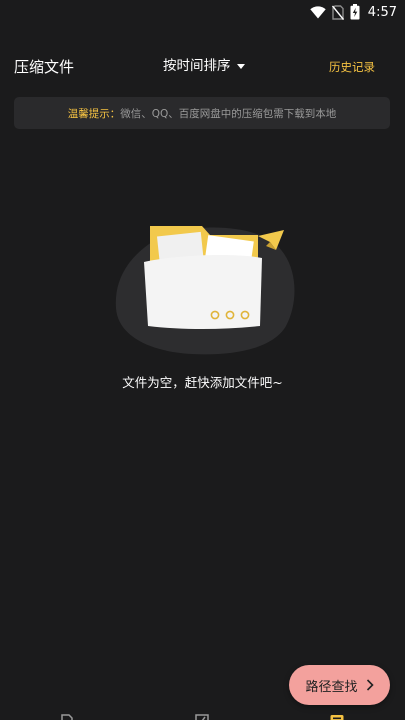 This screenshot has height=720, width=405. Describe the element at coordinates (202, 382) in the screenshot. I see `empty-message: 文件为空，赶快添加文件吧~` at that location.